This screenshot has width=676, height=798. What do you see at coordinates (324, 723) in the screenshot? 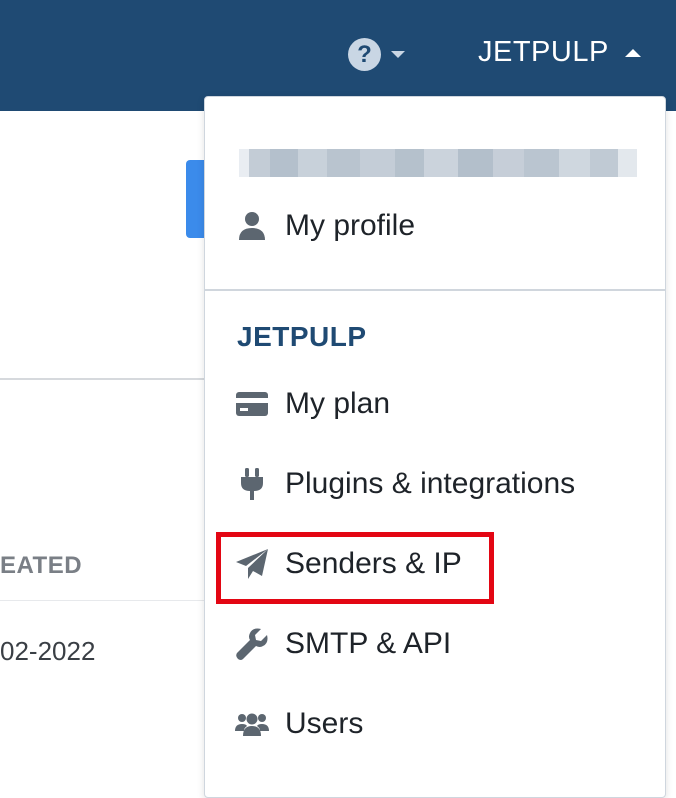
I see `menu-item-label: Users` at bounding box center [324, 723].